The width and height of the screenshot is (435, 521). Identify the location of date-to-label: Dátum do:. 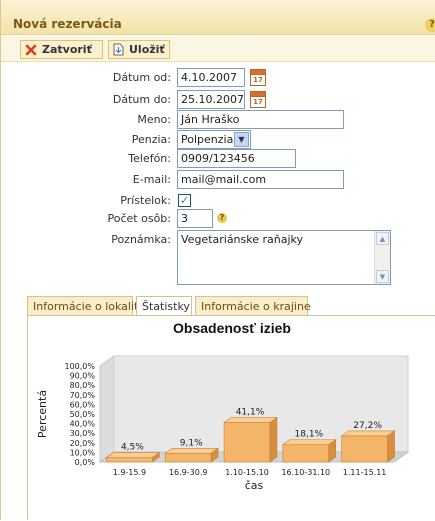
(141, 99).